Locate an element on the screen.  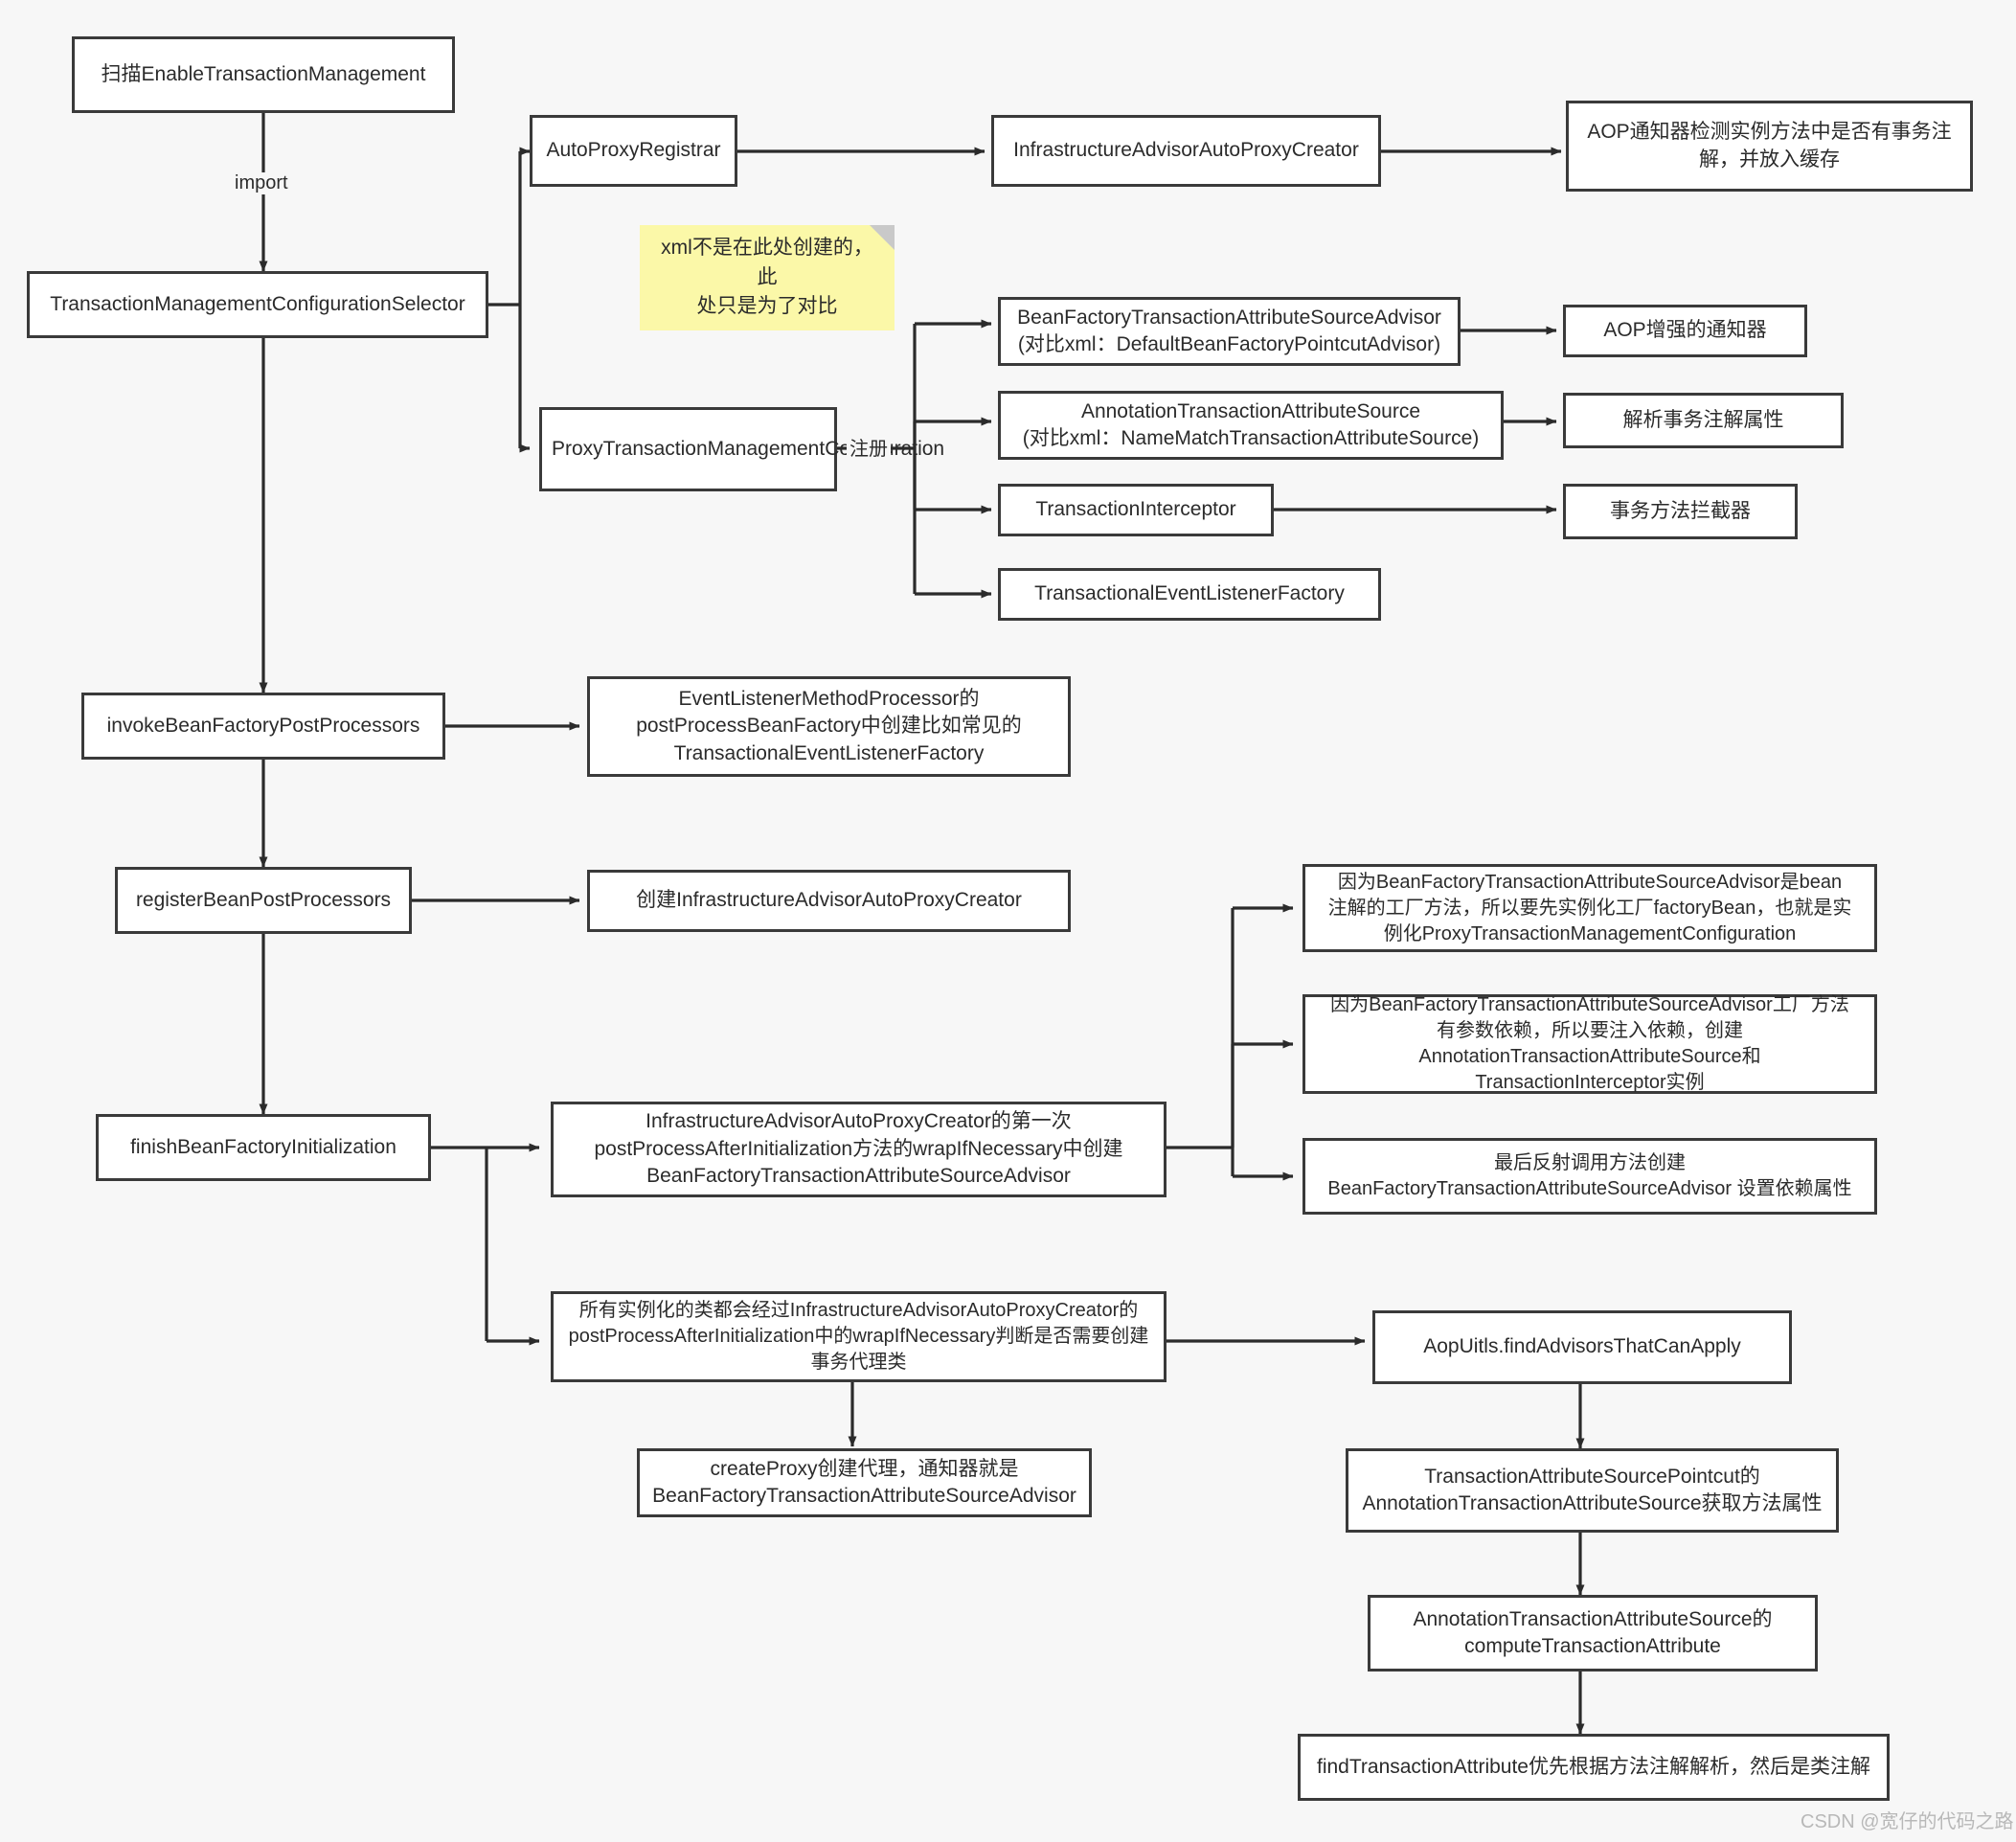
node-aop-advisor-detect-annotation: AOP通知器检测实例方法中是否有事务注解，并放入缓存 is located at coordinates (1769, 146).